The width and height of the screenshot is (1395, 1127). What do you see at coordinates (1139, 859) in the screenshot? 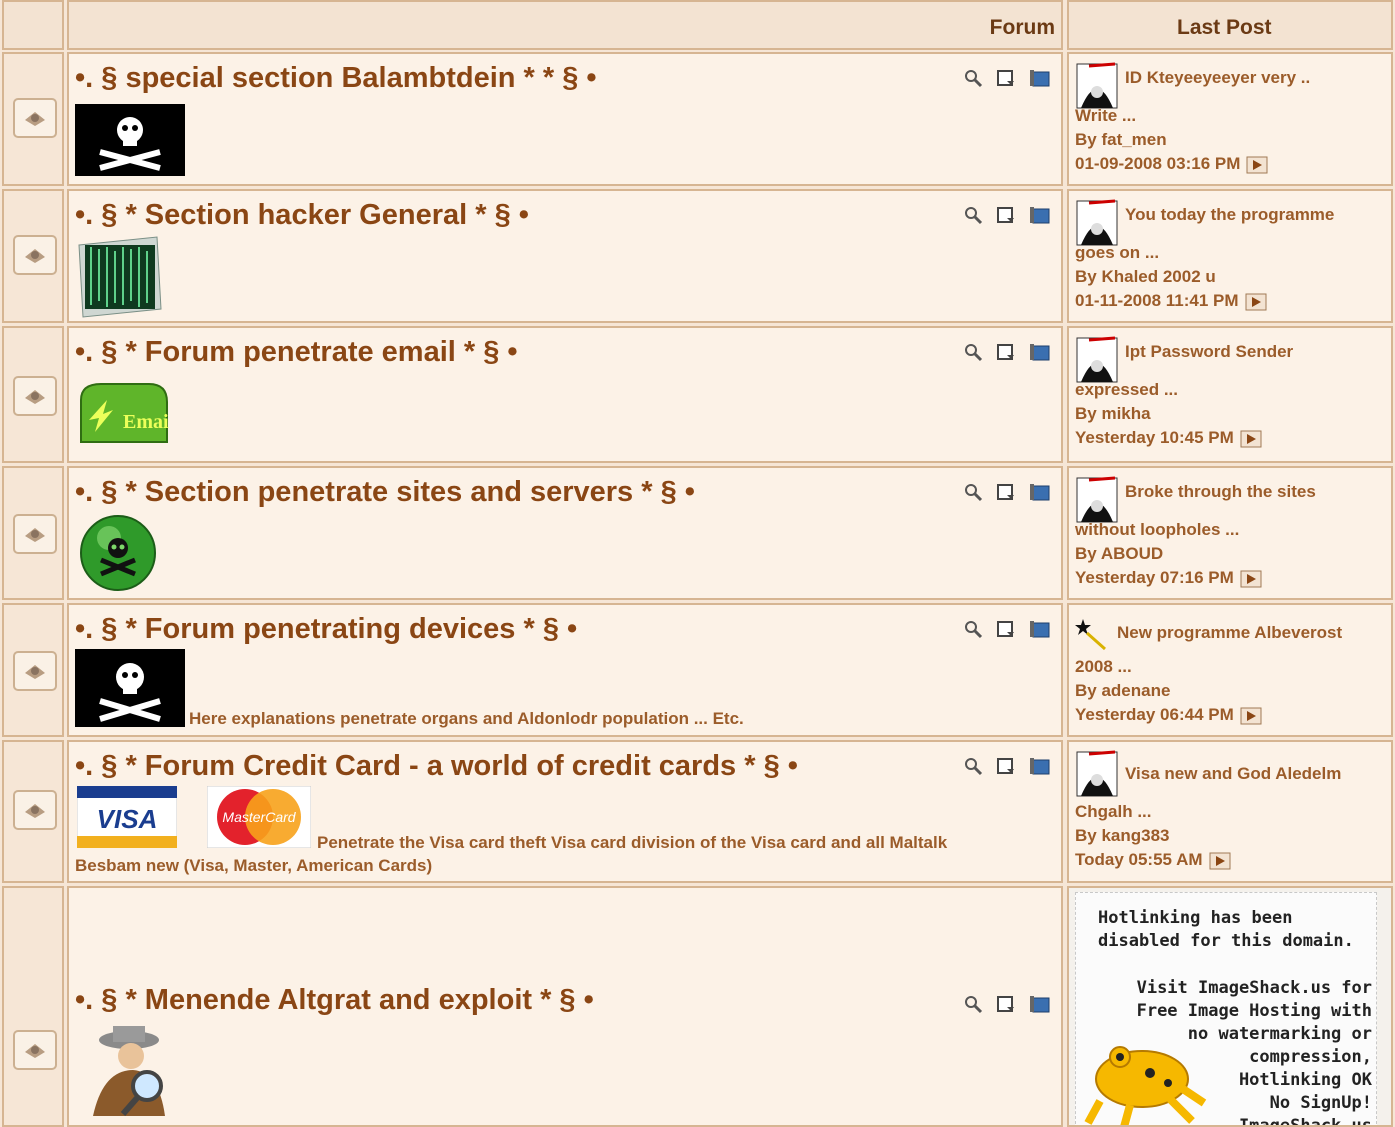
I see `last-post-time: Today 05:55 AM` at bounding box center [1139, 859].